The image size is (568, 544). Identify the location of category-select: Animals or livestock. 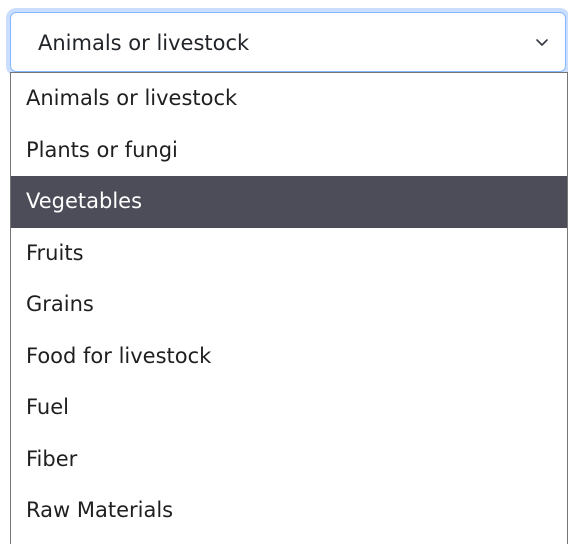
(288, 42).